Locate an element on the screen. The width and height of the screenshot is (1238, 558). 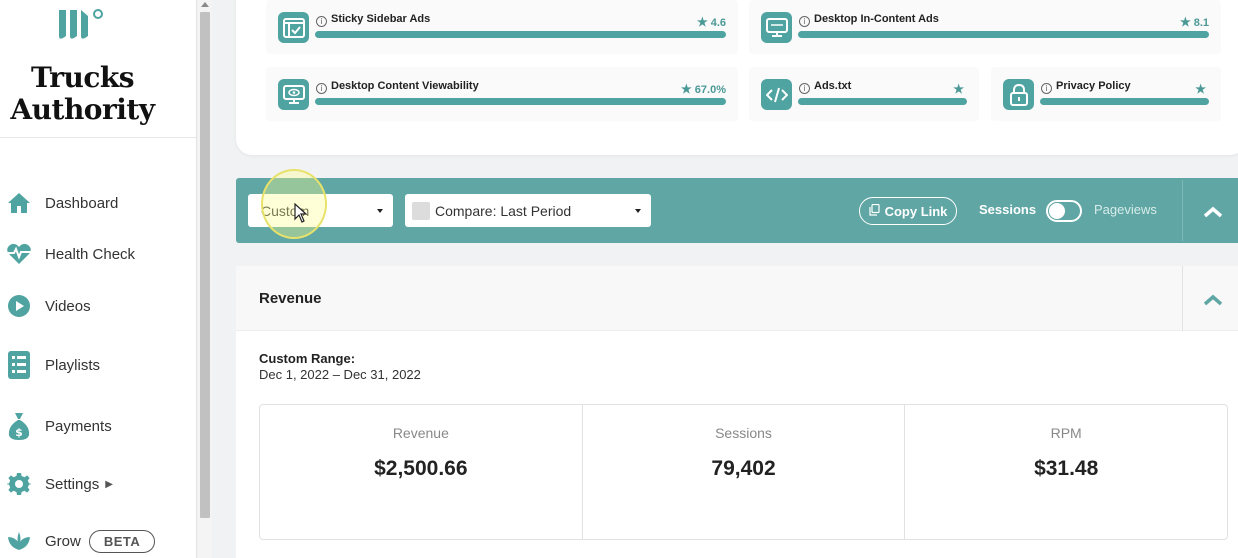
metric-desktop-content-viewability: i Desktop Content Viewability ★ 67.0% is located at coordinates (502, 94).